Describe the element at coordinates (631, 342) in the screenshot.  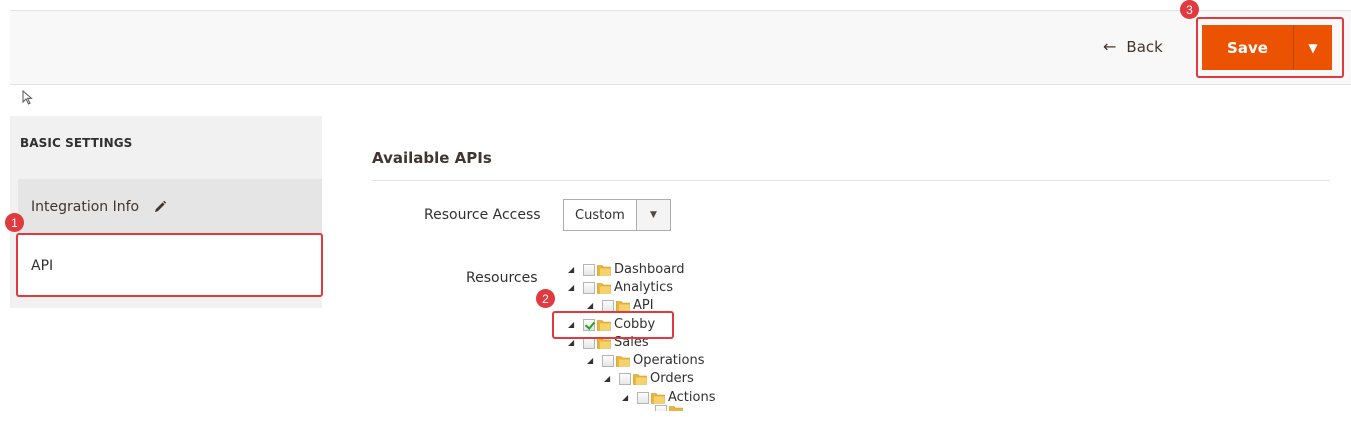
I see `tree-node-label: Sales` at that location.